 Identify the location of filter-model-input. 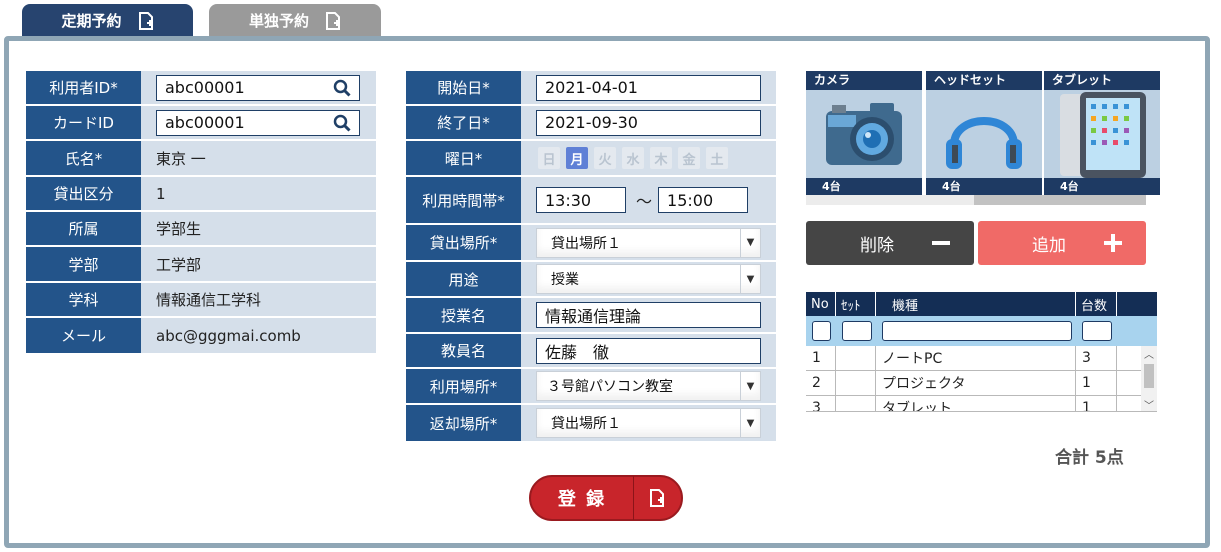
(977, 331).